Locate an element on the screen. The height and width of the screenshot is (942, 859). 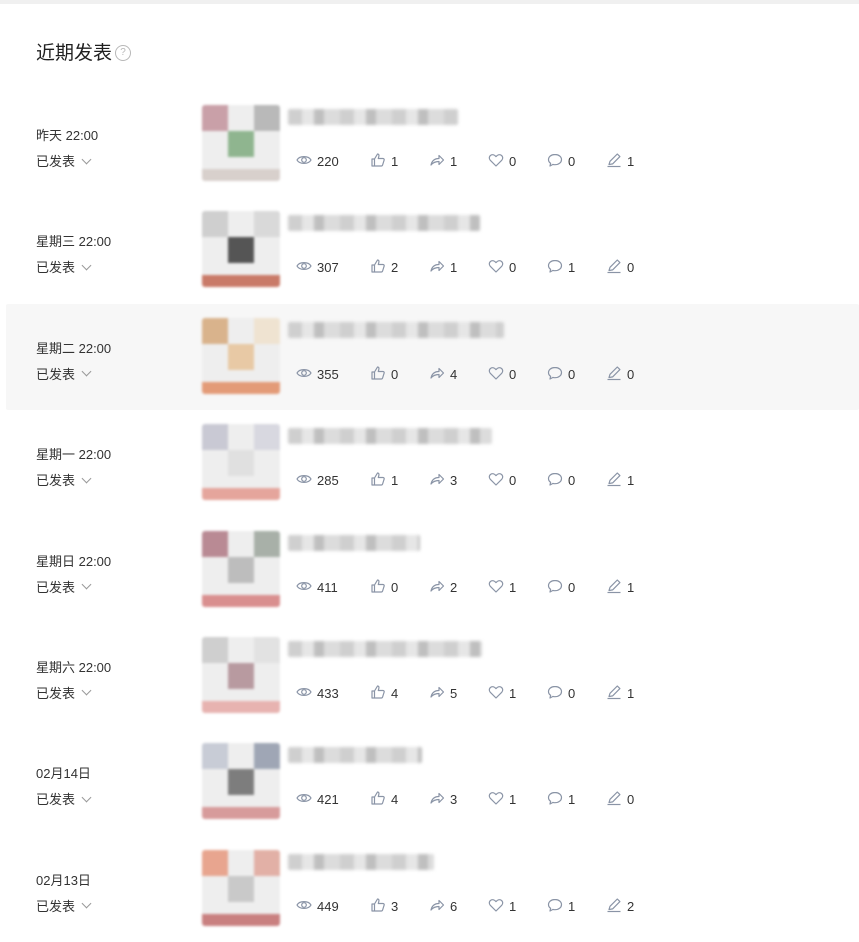
post-date-block: 02月13日 已发表 is located at coordinates (64, 892).